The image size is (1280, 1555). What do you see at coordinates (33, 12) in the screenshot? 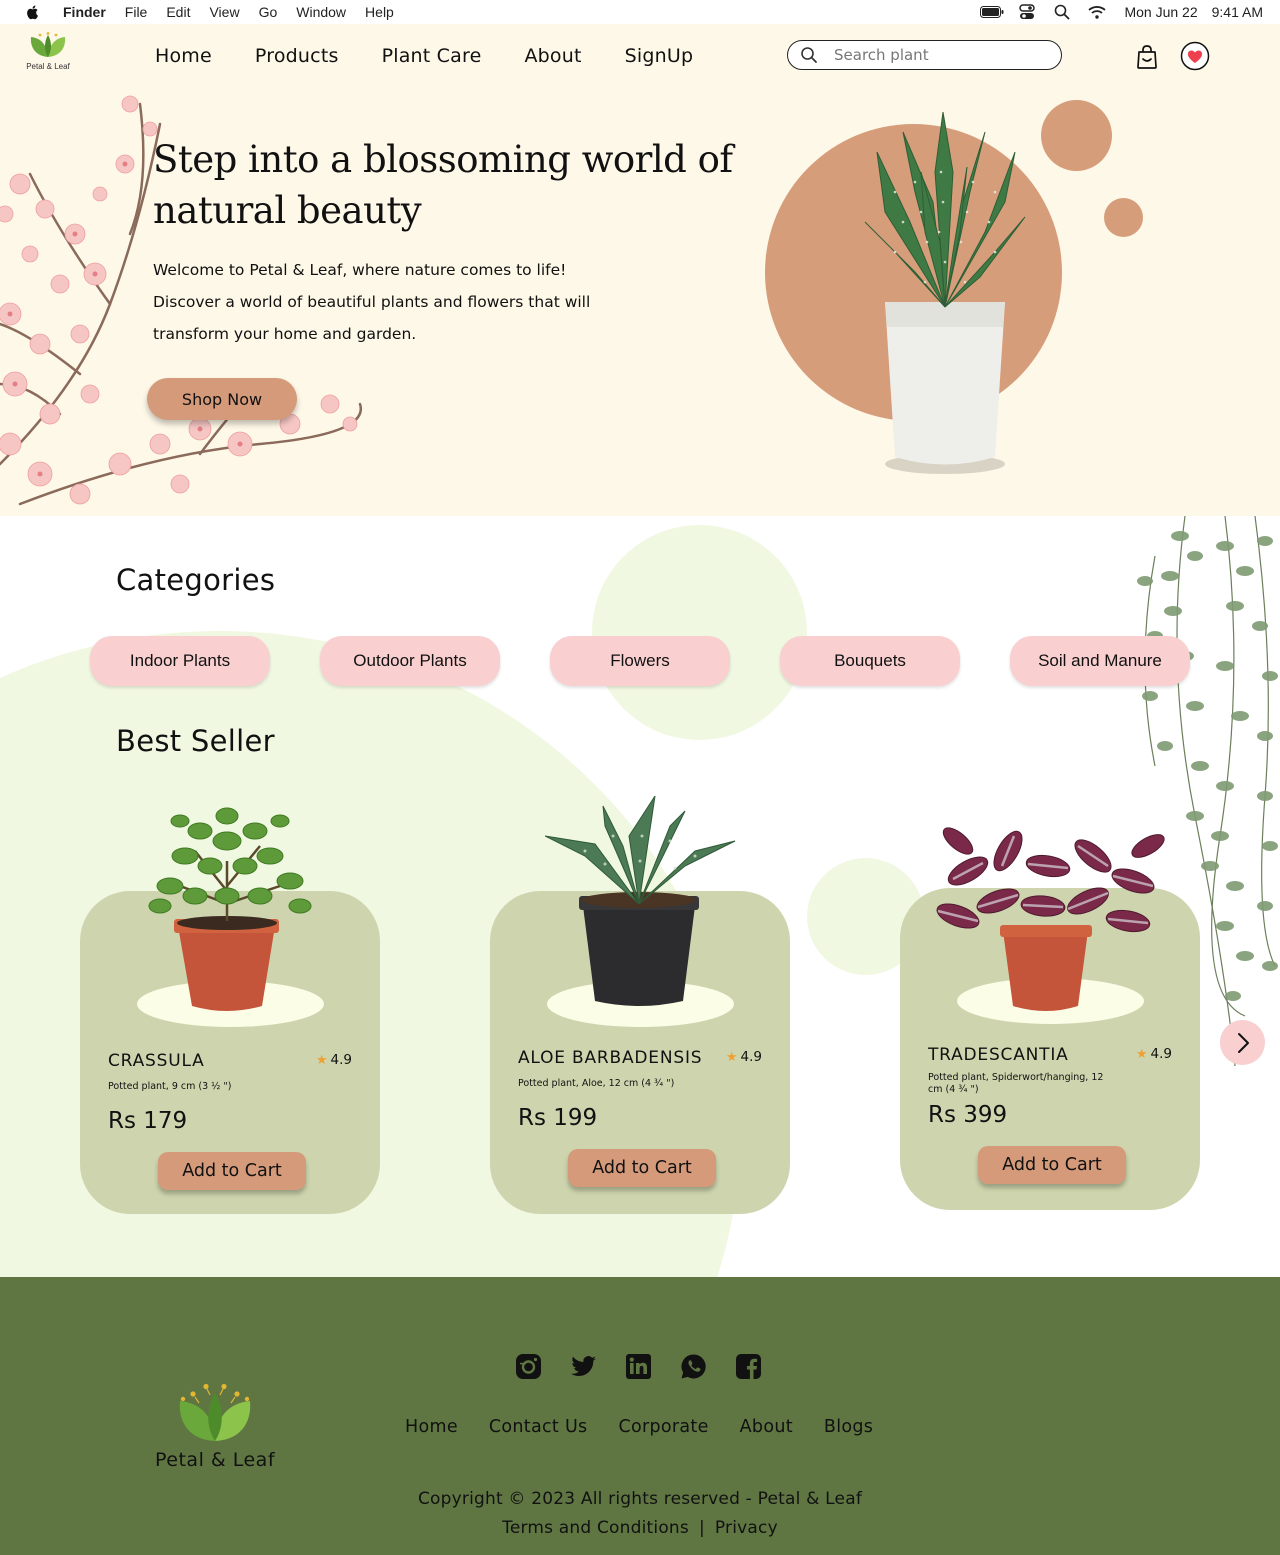
I see `apple-icon` at bounding box center [33, 12].